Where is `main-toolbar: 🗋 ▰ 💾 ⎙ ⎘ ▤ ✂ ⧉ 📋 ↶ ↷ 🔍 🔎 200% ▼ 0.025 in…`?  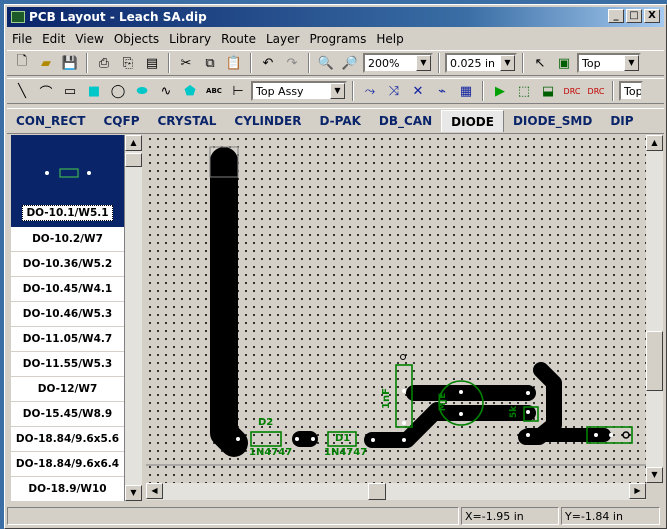 main-toolbar: 🗋 ▰ 💾 ⎙ ⎘ ▤ ✂ ⧉ 📋 ↶ ↷ 🔍 🔎 200% ▼ 0.025 in… is located at coordinates (335, 63).